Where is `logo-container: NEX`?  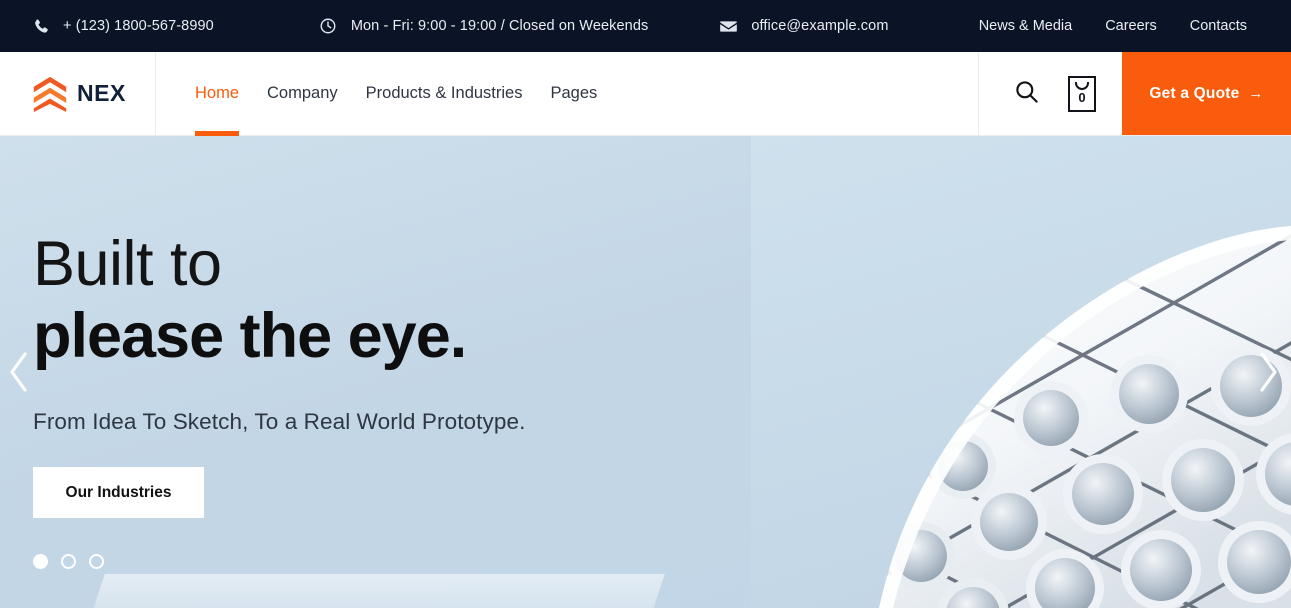 logo-container: NEX is located at coordinates (78, 93).